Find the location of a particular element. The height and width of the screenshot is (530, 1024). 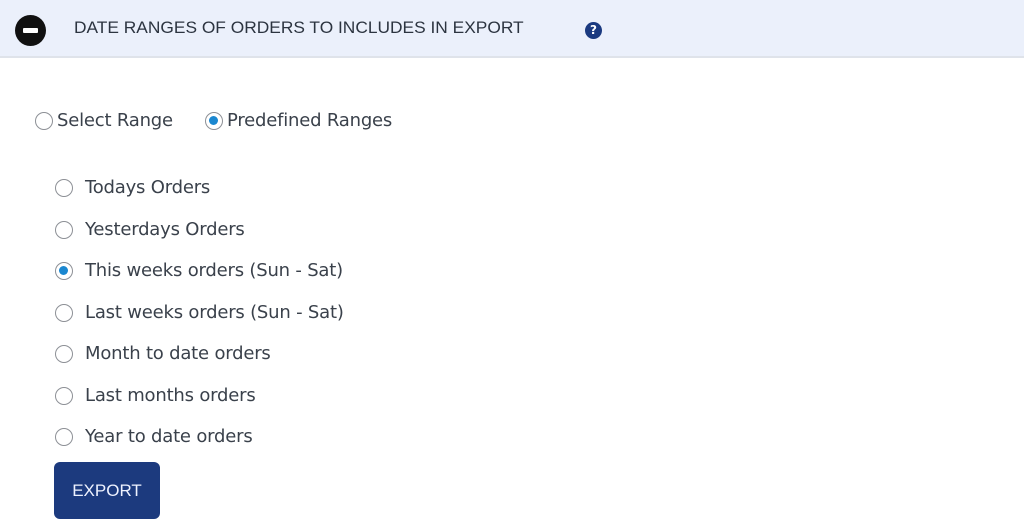

radio-label: Year to date orders is located at coordinates (169, 436).